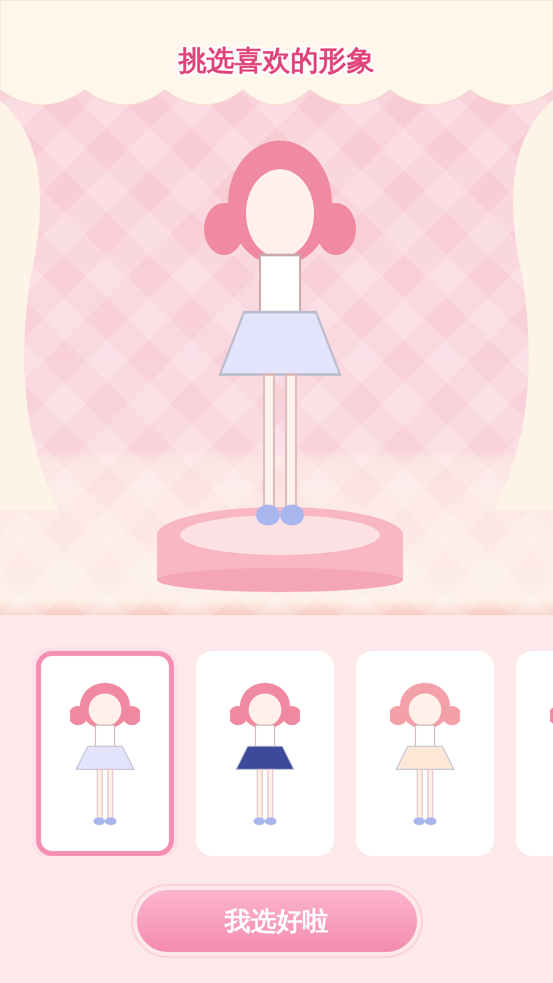 The height and width of the screenshot is (983, 553). I want to click on screen-title: 挑选喜欢的形象, so click(276, 61).